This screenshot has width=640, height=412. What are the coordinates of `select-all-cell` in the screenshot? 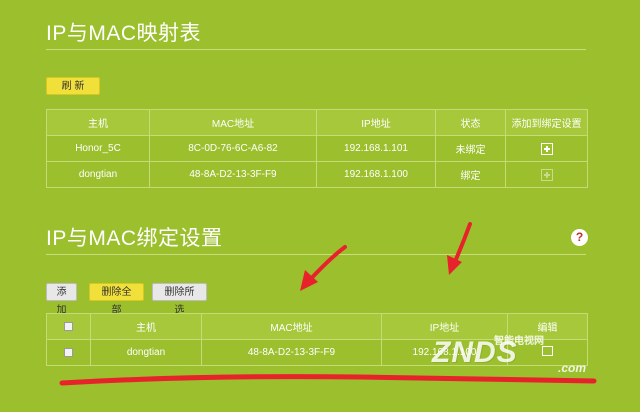 It's located at (68, 326).